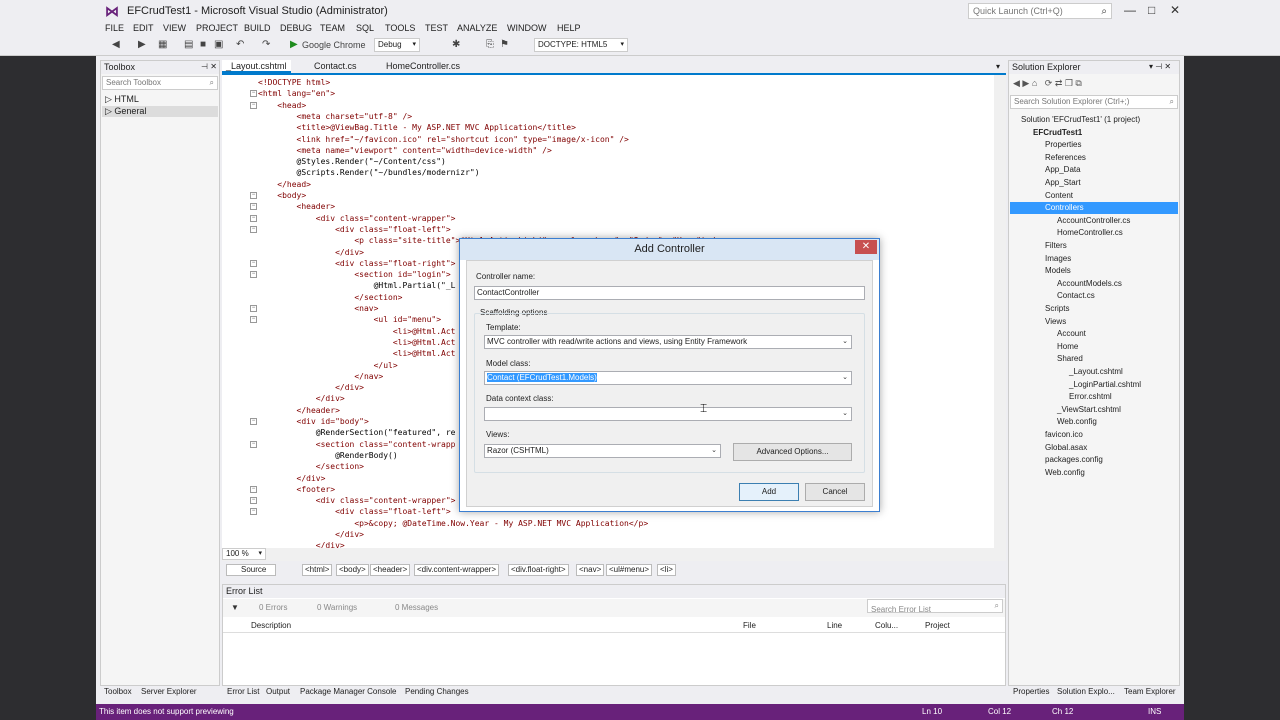 This screenshot has width=1280, height=720. What do you see at coordinates (257, 28) in the screenshot?
I see `menu-item-build: BUILD` at bounding box center [257, 28].